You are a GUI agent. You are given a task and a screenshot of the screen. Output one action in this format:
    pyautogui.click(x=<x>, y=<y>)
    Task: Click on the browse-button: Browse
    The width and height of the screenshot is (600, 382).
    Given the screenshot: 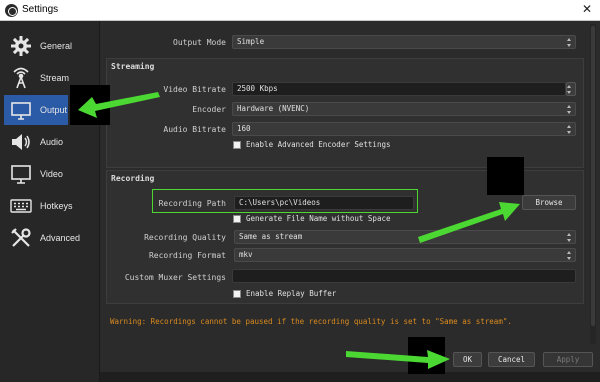 What is the action you would take?
    pyautogui.click(x=549, y=202)
    